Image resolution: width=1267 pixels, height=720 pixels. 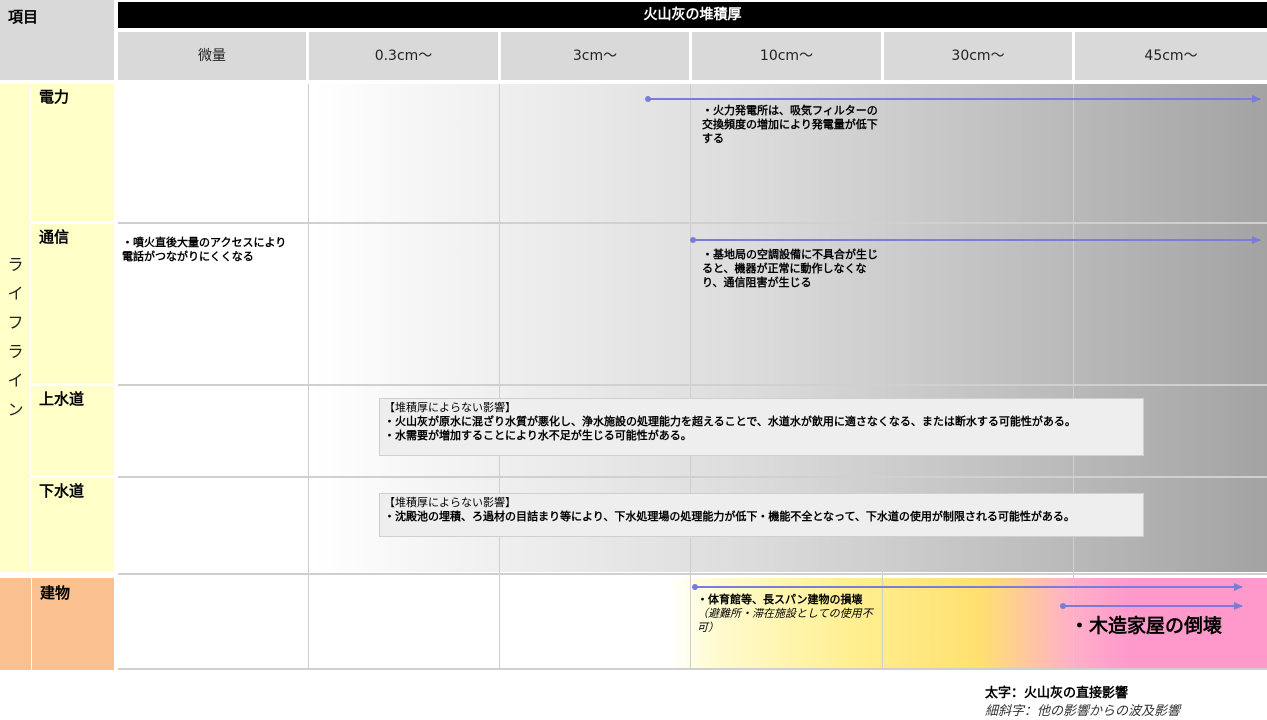 I want to click on building-long-span-subtext: （避難所・滞在施設としての使用不可）, so click(x=785, y=620).